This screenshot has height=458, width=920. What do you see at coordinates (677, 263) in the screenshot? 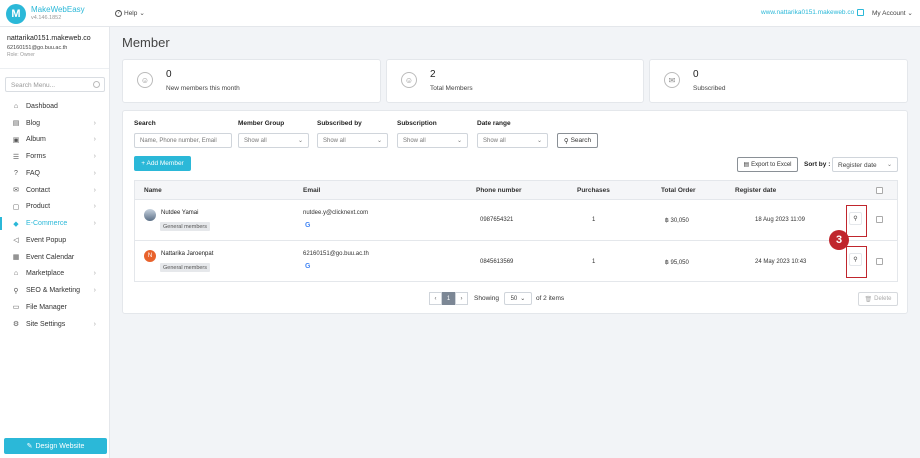
I see `member-total-order: ฿ 95,050` at bounding box center [677, 263].